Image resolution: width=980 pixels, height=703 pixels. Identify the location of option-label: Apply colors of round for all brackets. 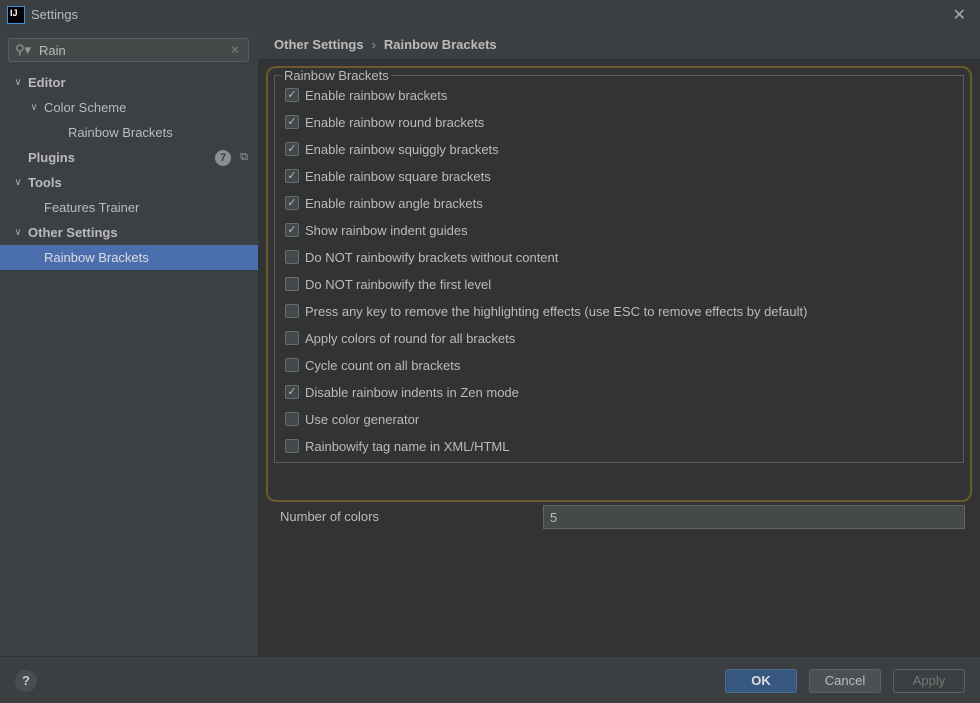
(410, 338).